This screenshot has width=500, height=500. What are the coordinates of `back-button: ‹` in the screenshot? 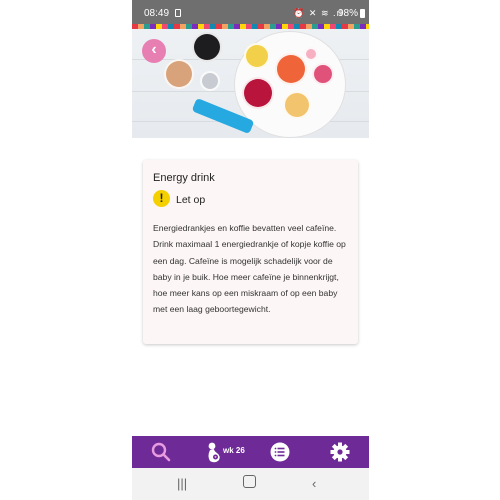 It's located at (154, 51).